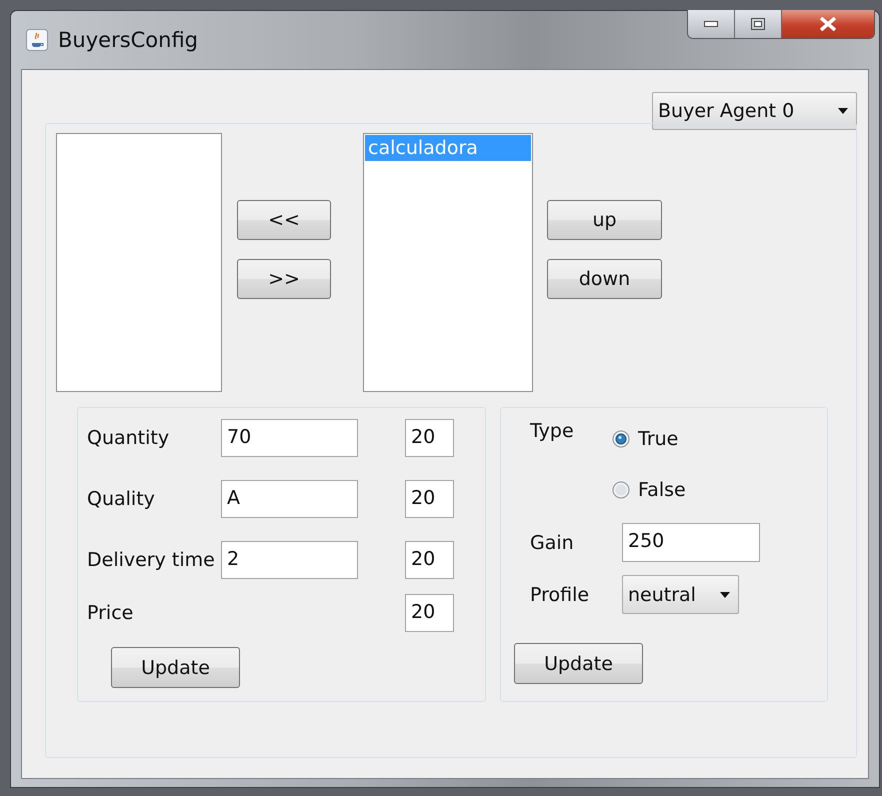 Image resolution: width=882 pixels, height=796 pixels. I want to click on minimize-icon, so click(711, 24).